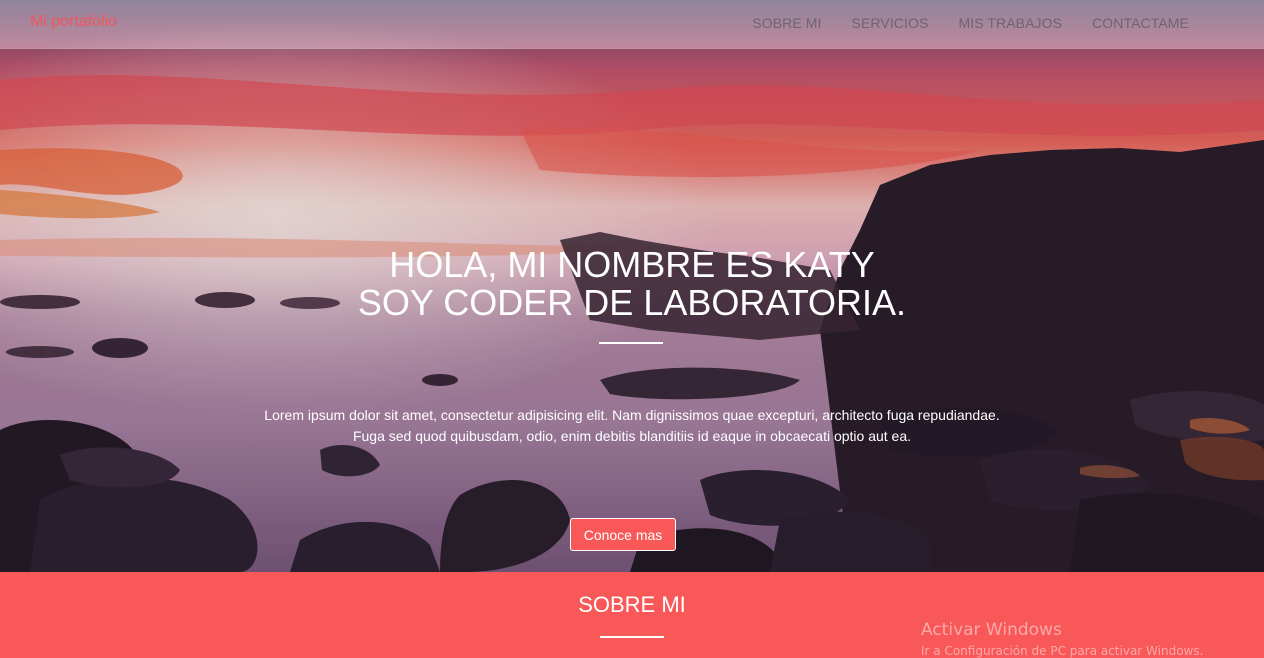 The image size is (1264, 658). What do you see at coordinates (623, 534) in the screenshot?
I see `conoce-mas-button: Conoce mas` at bounding box center [623, 534].